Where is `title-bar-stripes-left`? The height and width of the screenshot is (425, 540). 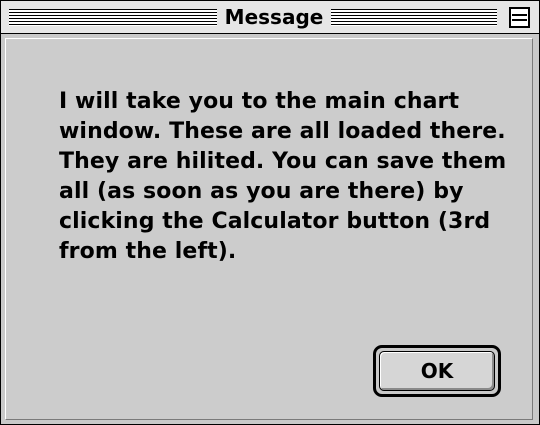 title-bar-stripes-left is located at coordinates (113, 17).